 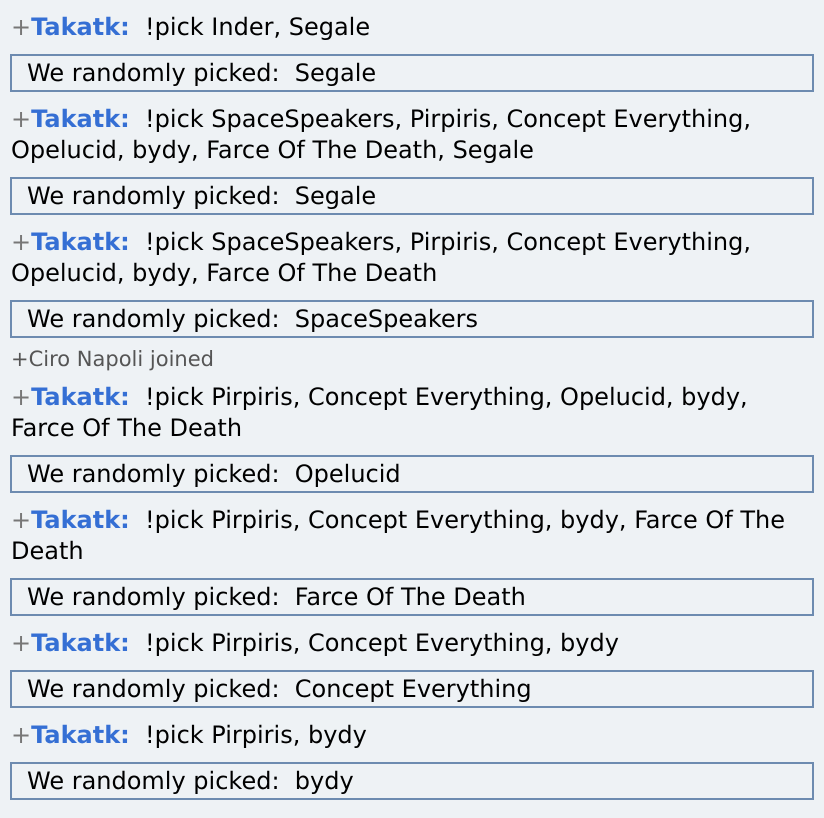 What do you see at coordinates (412, 689) in the screenshot?
I see `result-box: We randomly picked: Concept Everything` at bounding box center [412, 689].